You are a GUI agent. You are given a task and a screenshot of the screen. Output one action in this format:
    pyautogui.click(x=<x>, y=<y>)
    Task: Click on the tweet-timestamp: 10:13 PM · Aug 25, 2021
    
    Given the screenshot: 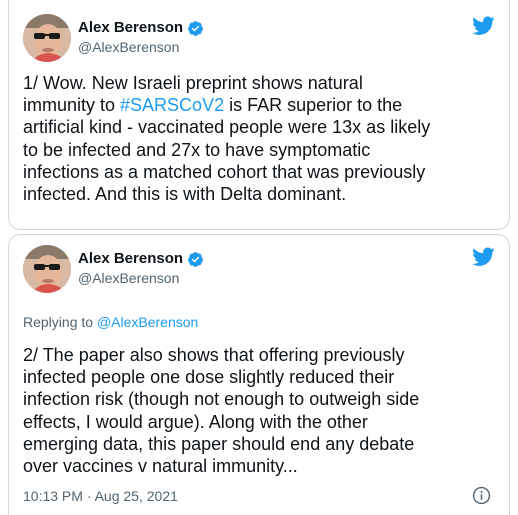 What is the action you would take?
    pyautogui.click(x=100, y=496)
    